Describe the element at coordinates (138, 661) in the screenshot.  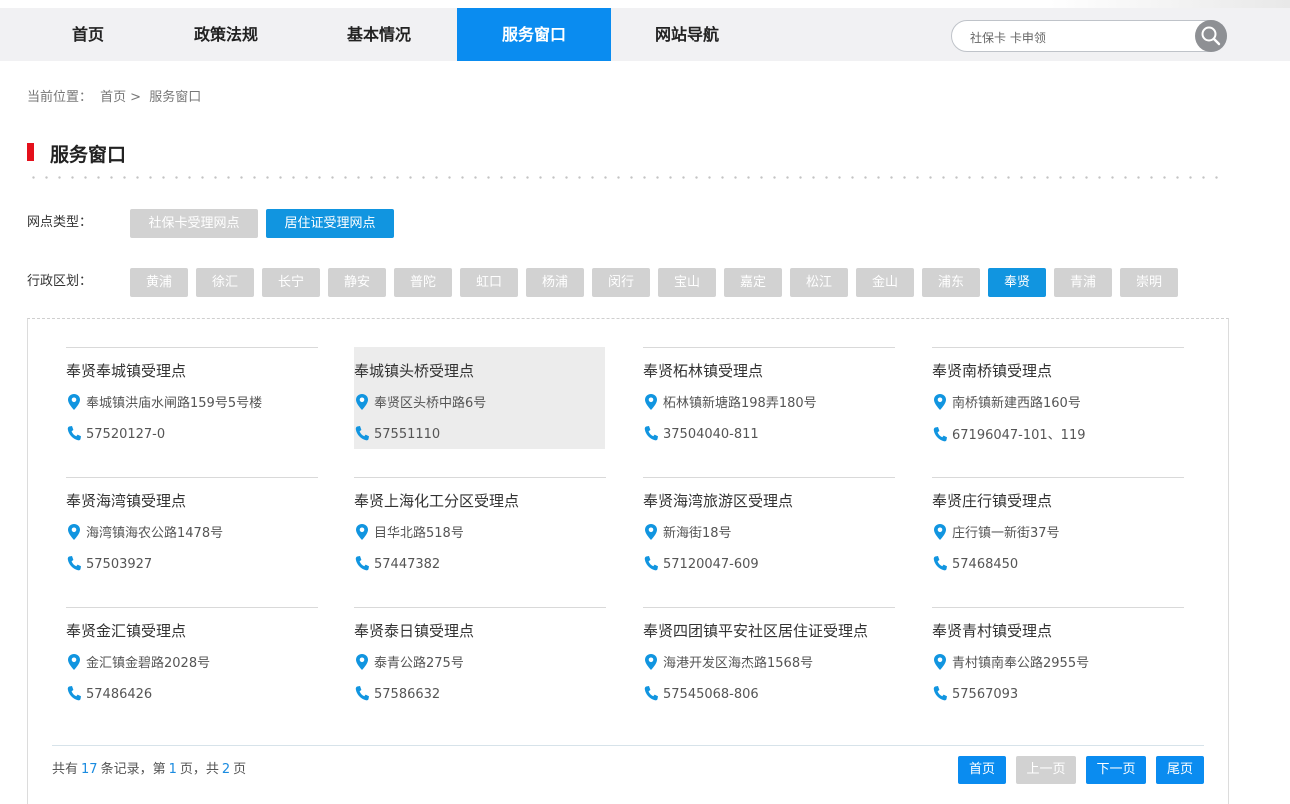
I see `office-address: 金汇镇金碧路2028号` at that location.